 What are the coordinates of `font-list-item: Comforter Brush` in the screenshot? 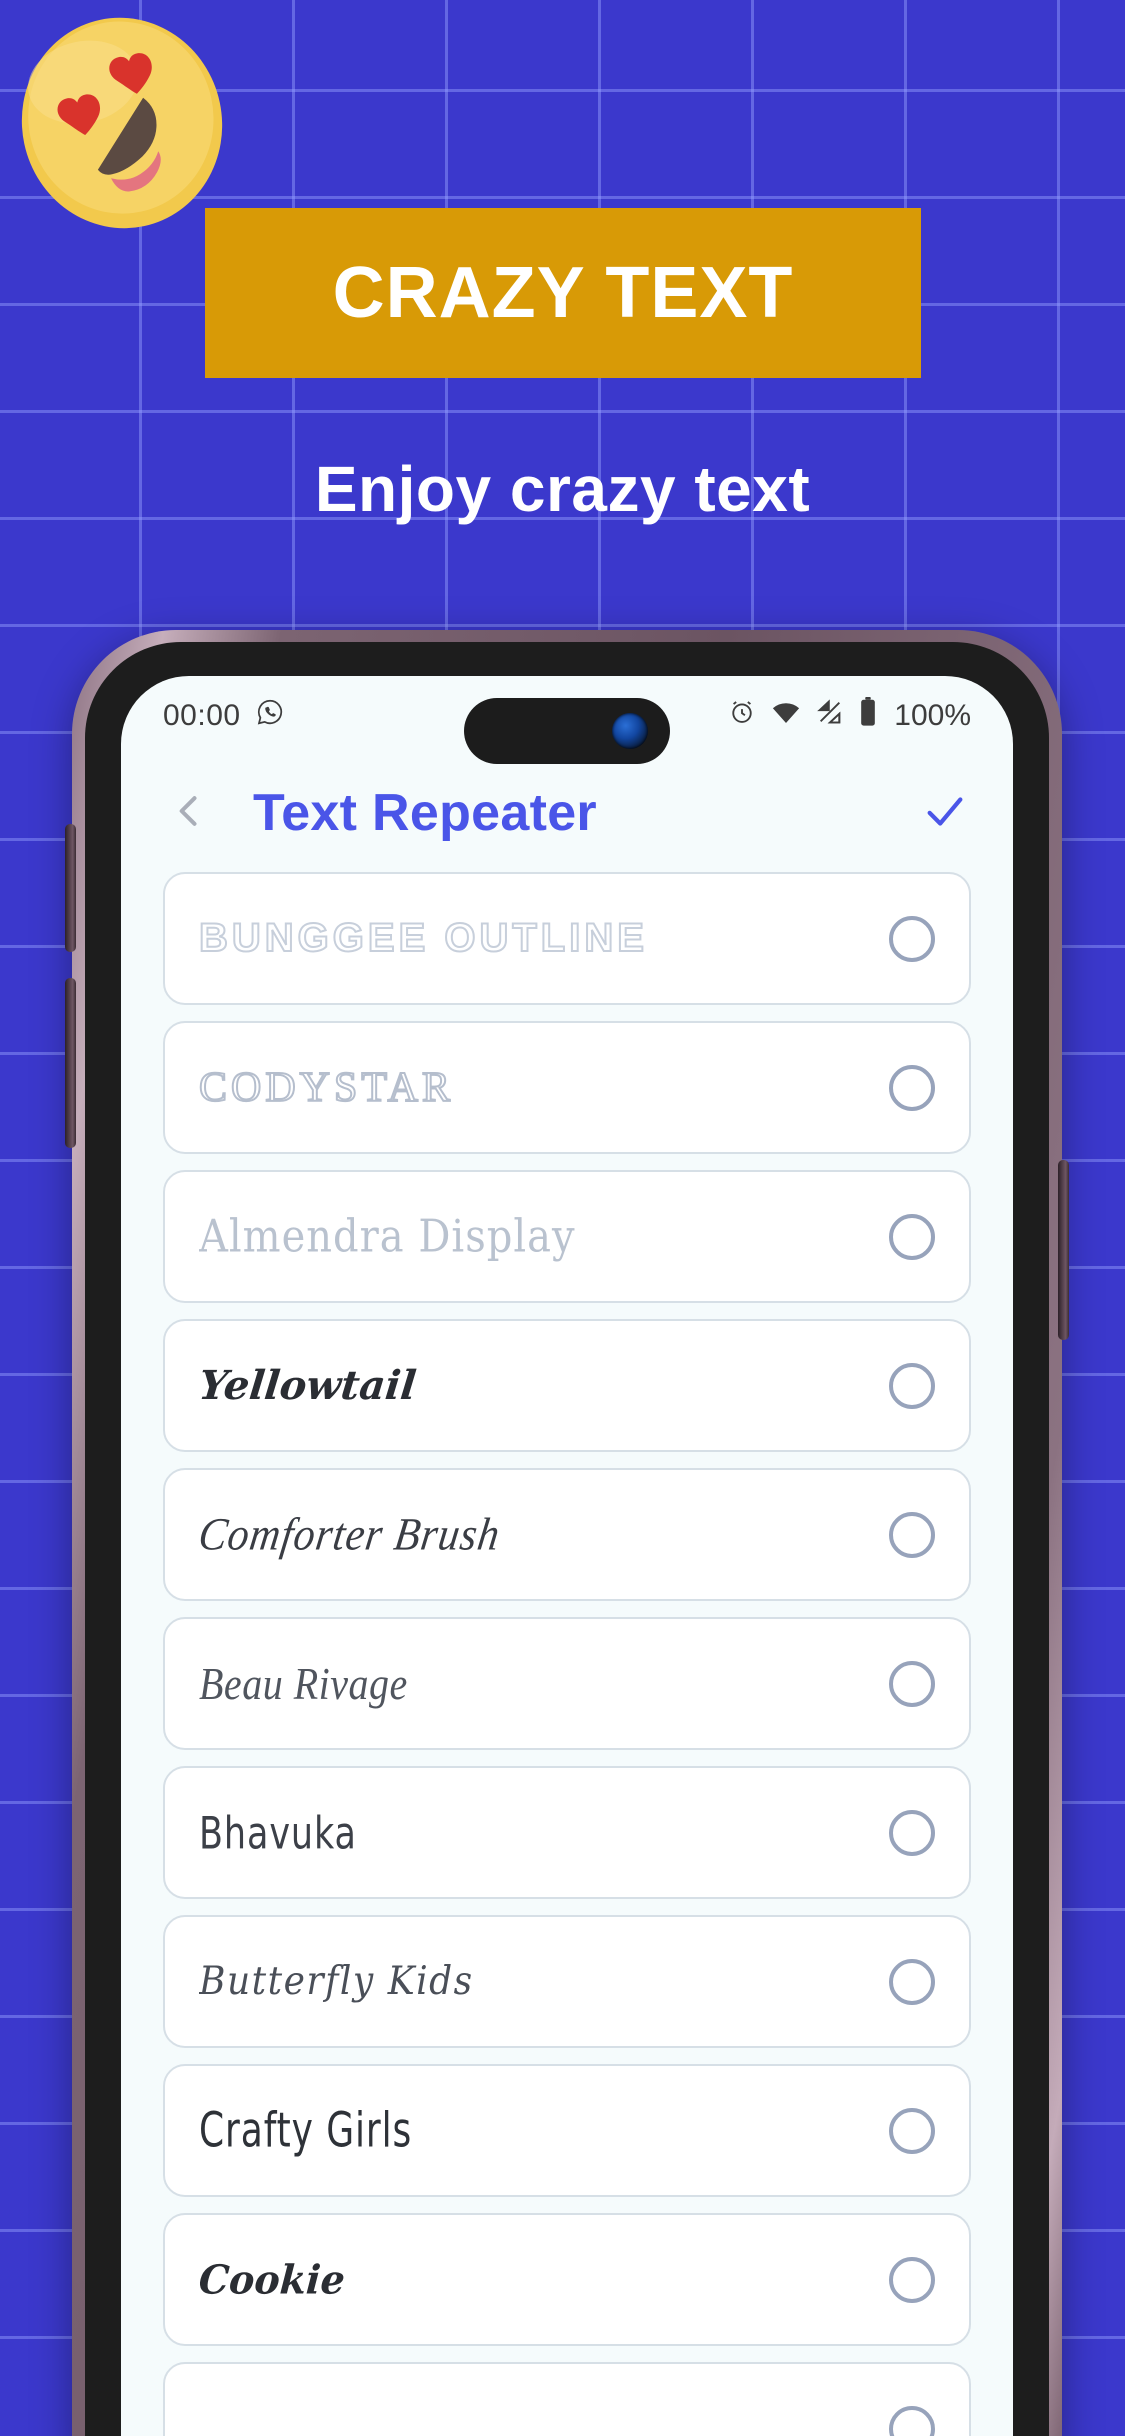 It's located at (567, 1534).